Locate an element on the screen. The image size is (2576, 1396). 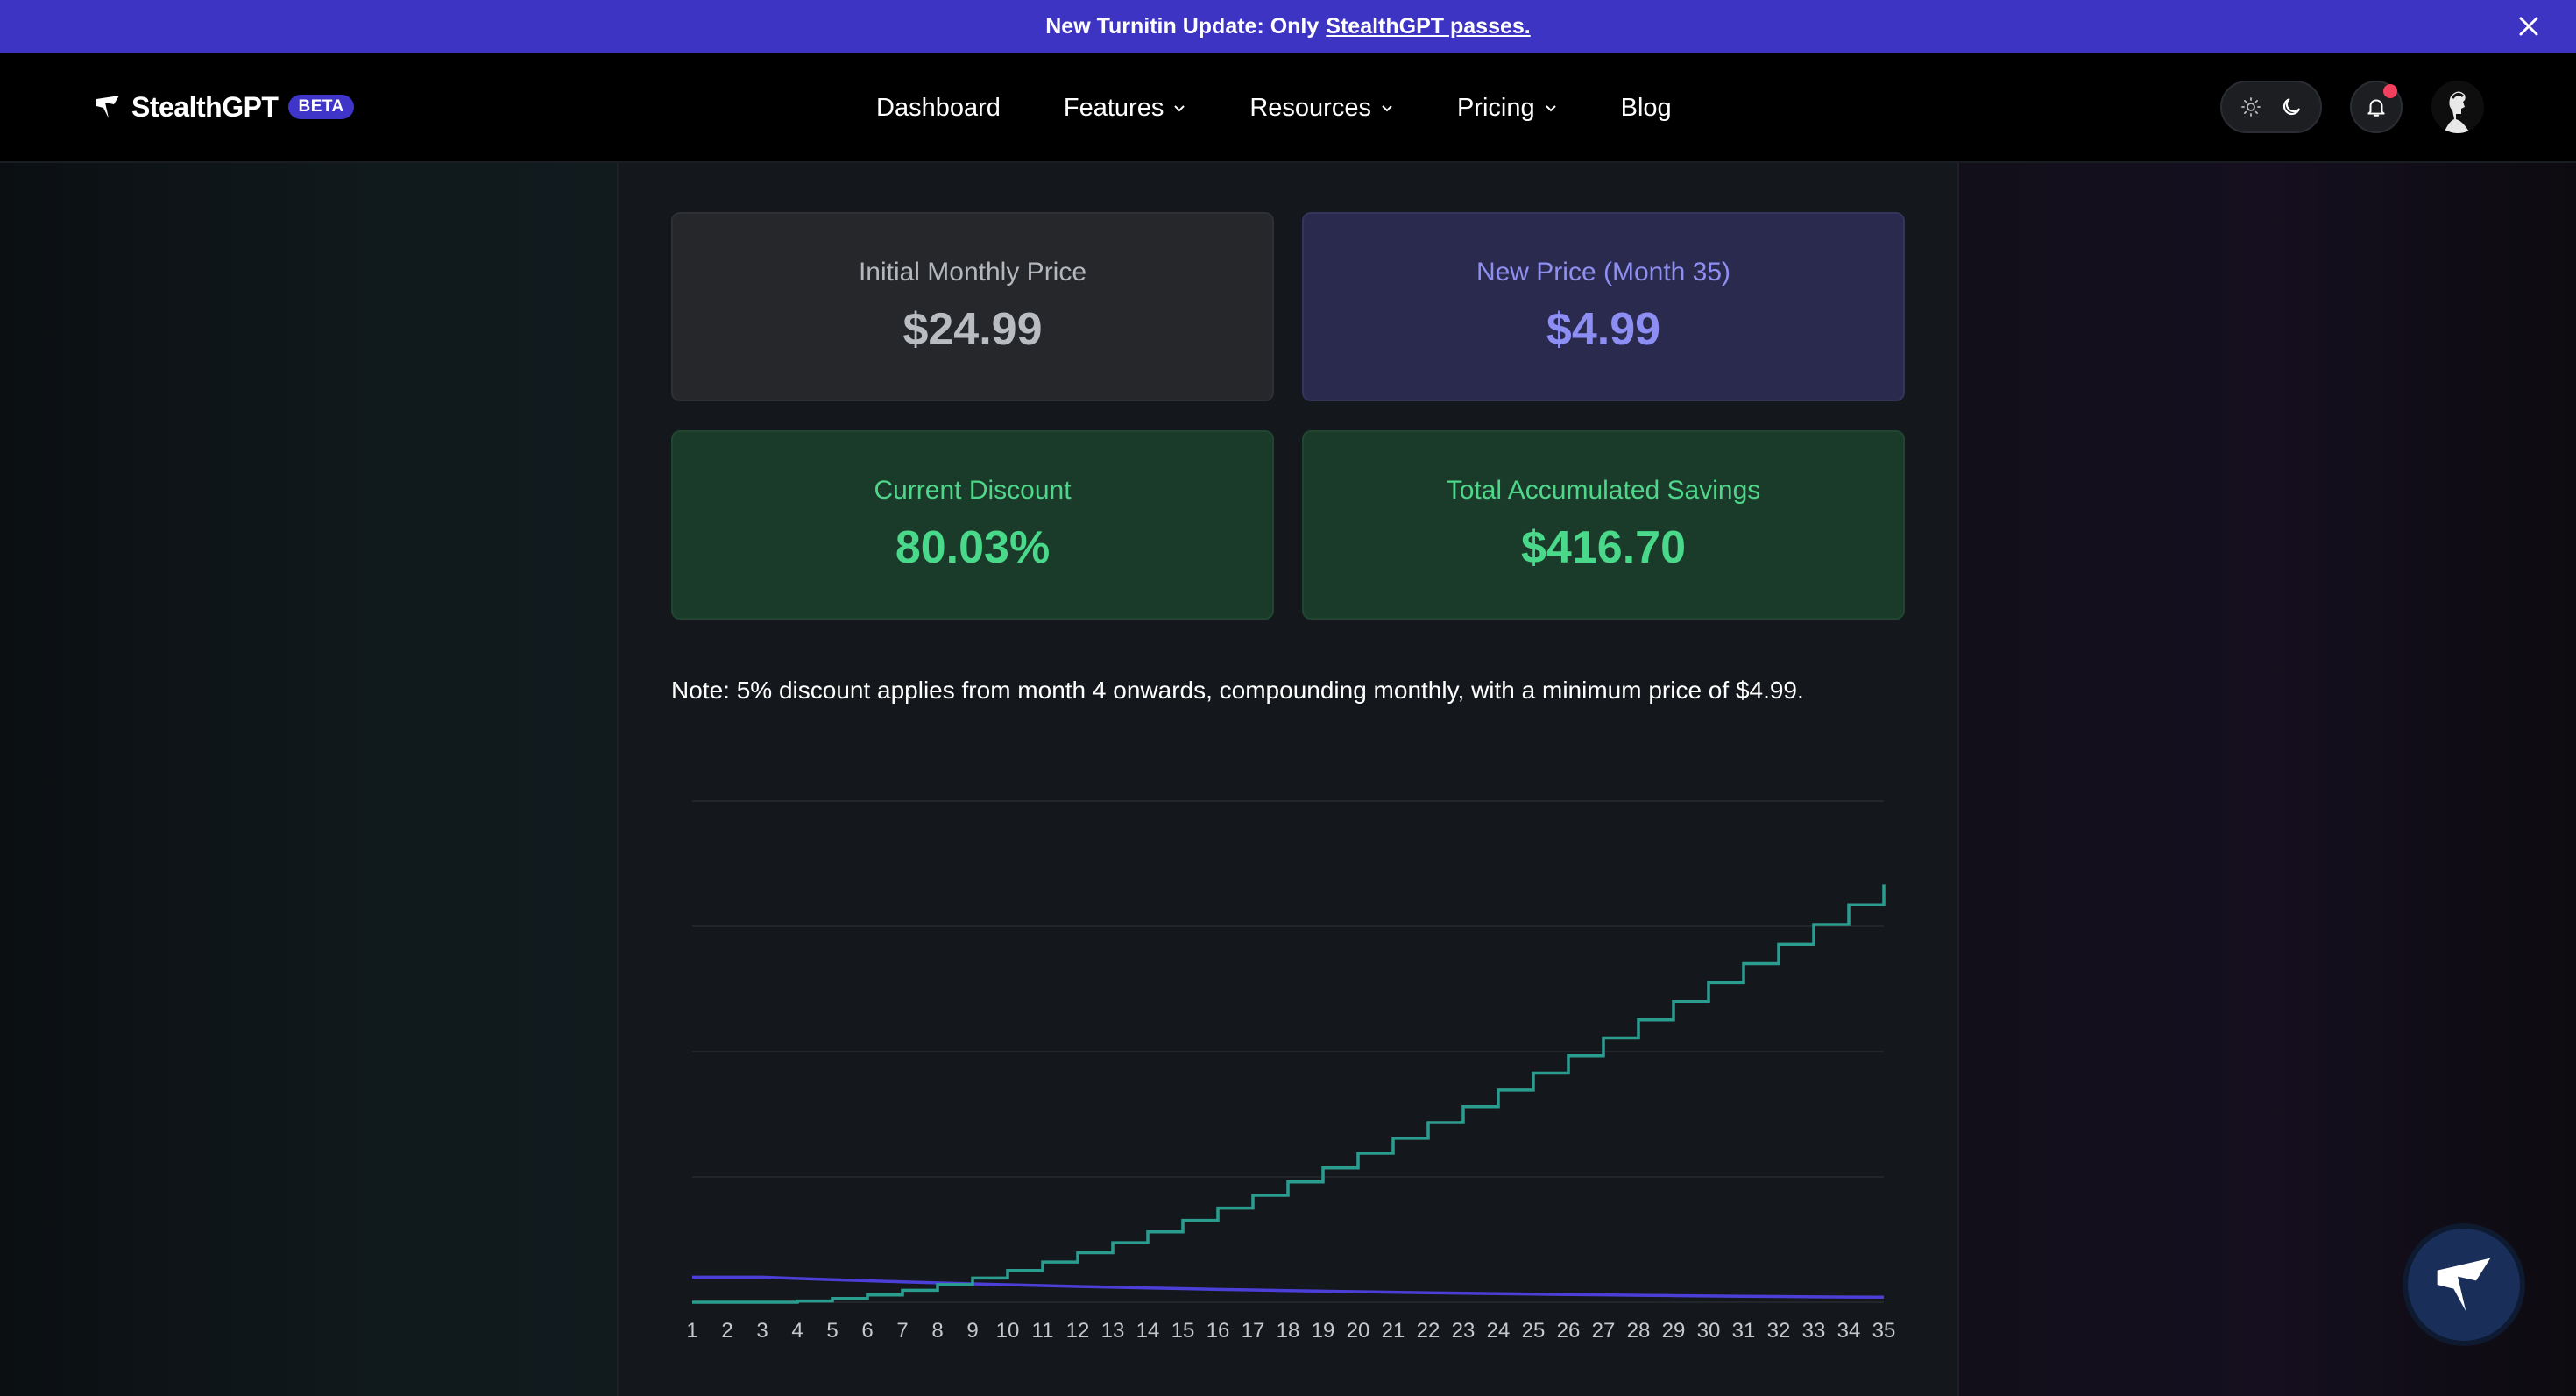
x-tick-label: 29 is located at coordinates (1674, 1331).